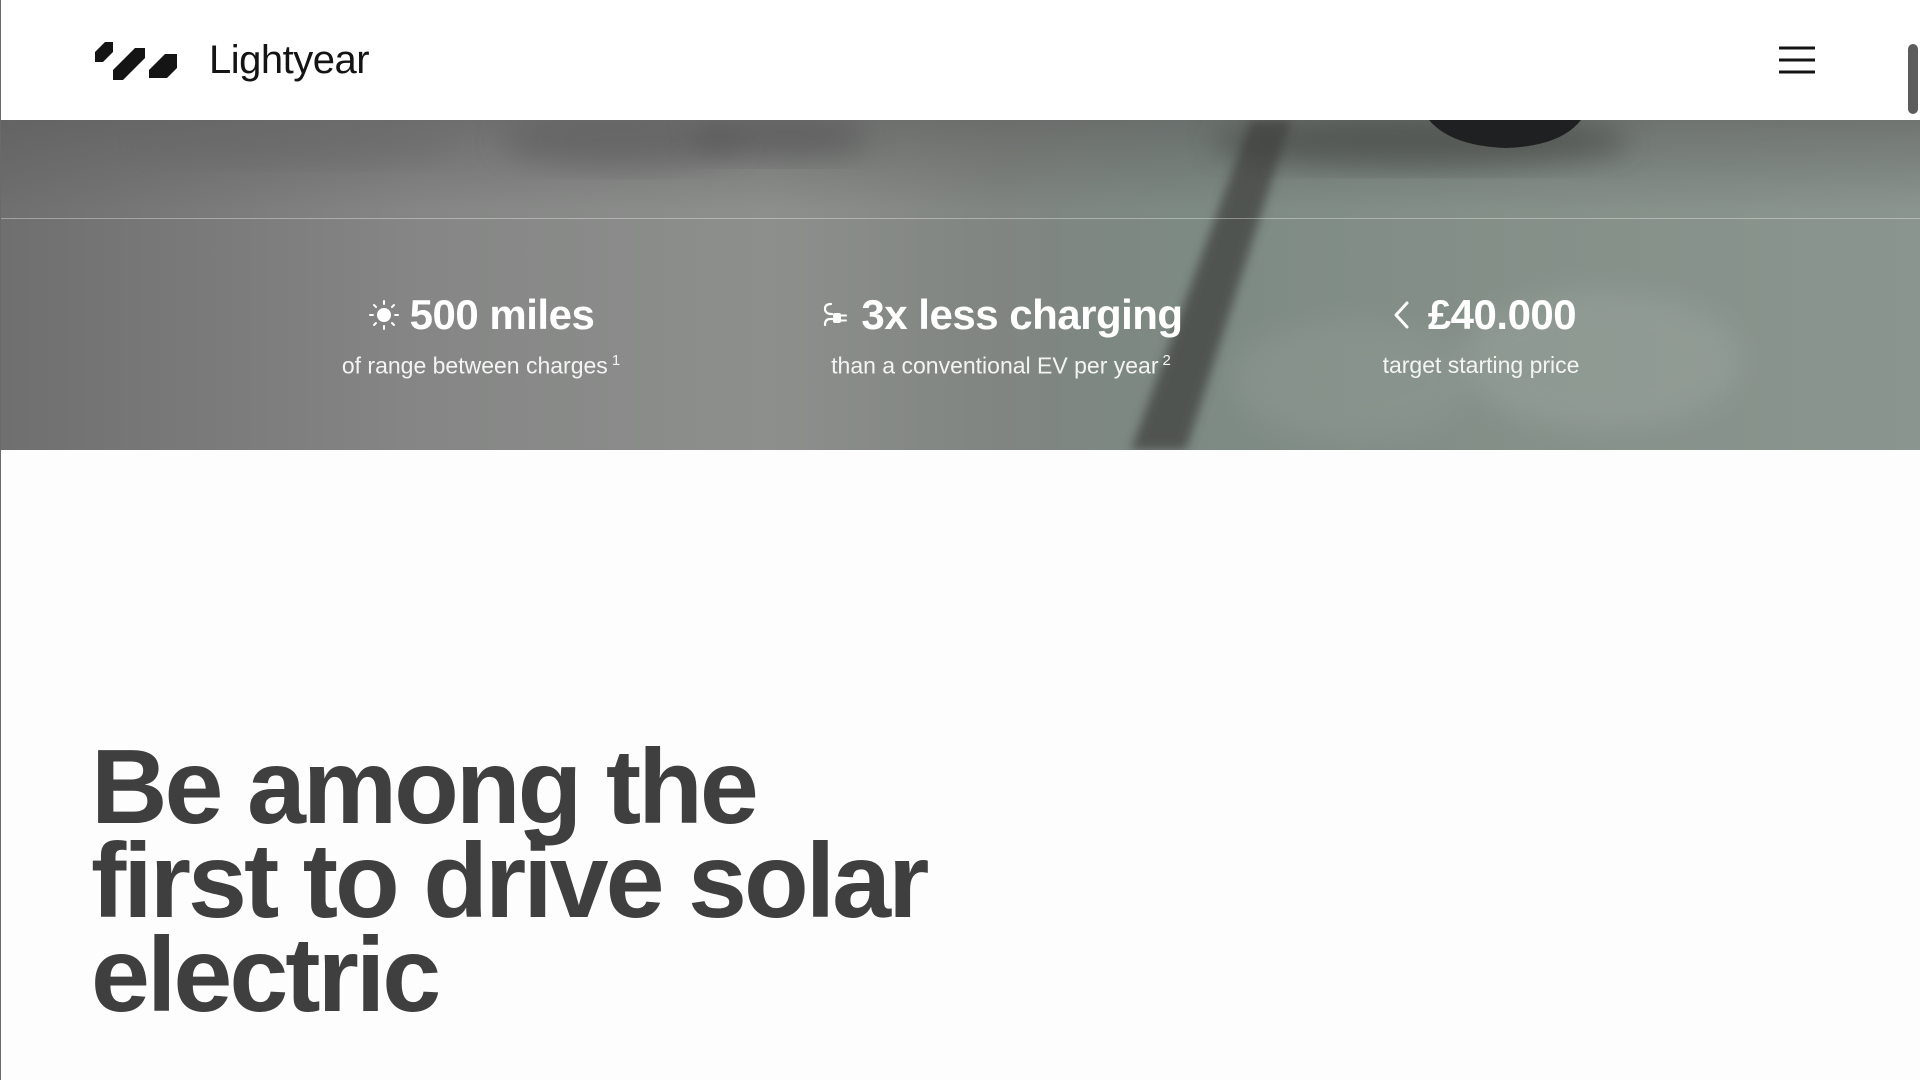  What do you see at coordinates (1022, 314) in the screenshot?
I see `stat-value: 3x less charging` at bounding box center [1022, 314].